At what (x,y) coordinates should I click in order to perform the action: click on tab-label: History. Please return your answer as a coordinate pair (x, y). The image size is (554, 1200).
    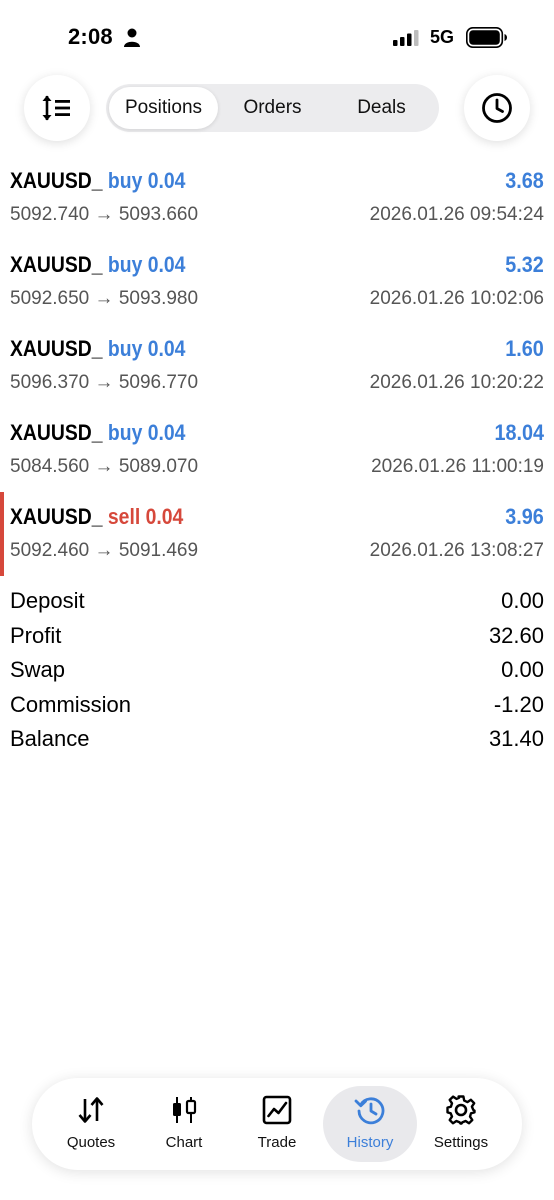
    Looking at the image, I should click on (370, 1142).